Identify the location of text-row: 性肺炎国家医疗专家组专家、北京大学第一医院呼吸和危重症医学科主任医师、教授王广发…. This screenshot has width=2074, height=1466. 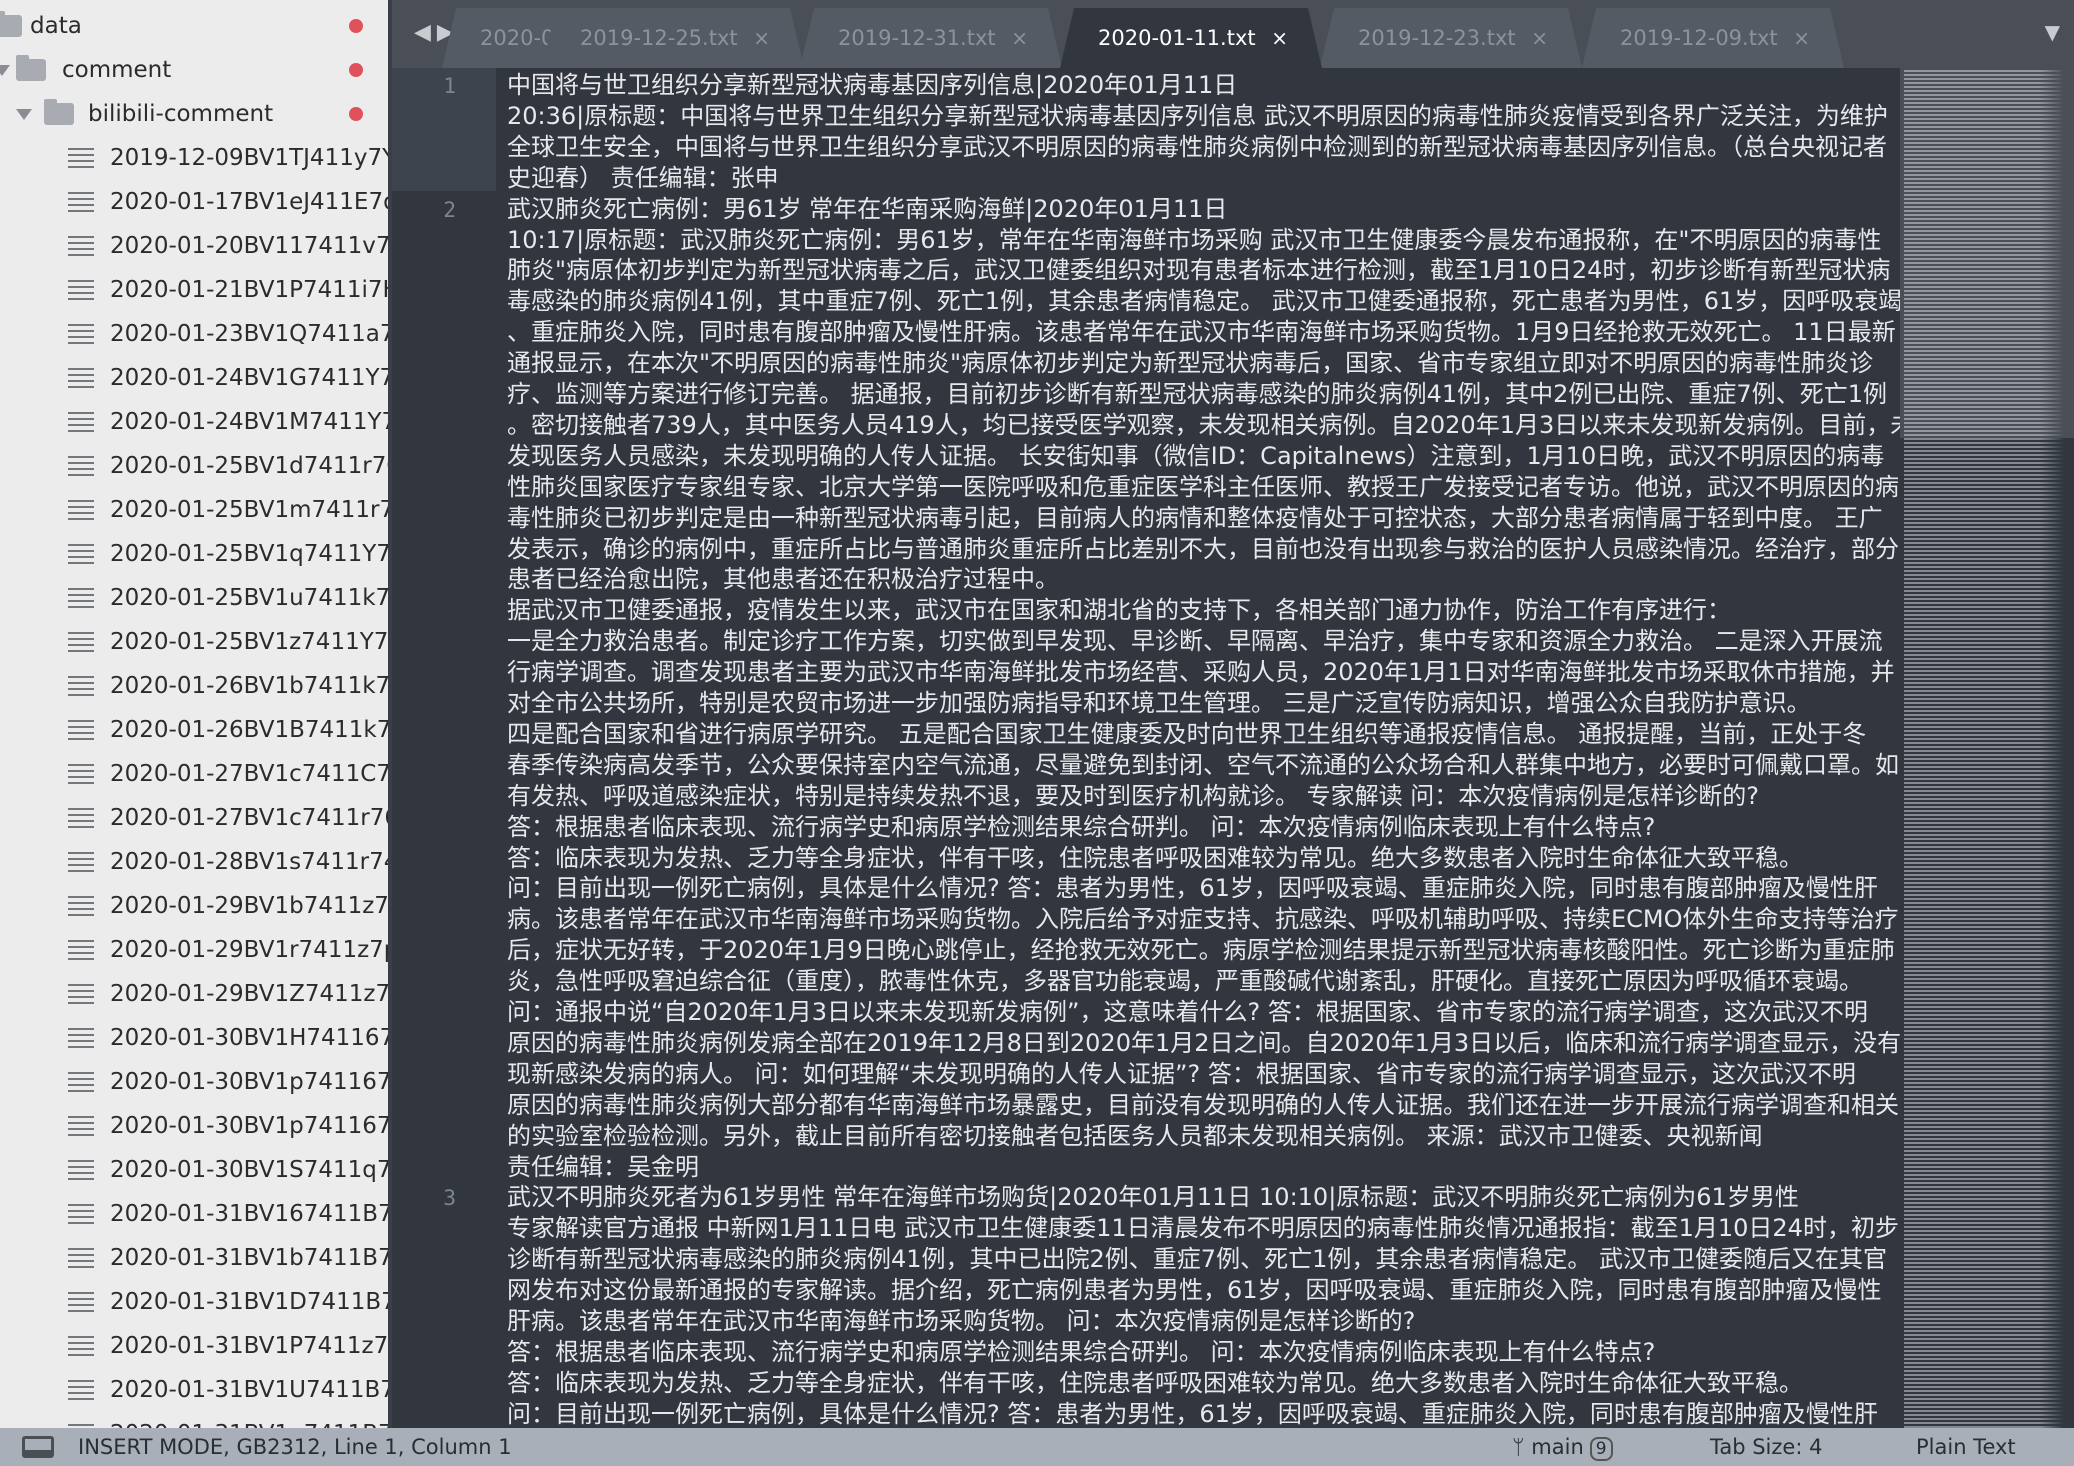
(1203, 486).